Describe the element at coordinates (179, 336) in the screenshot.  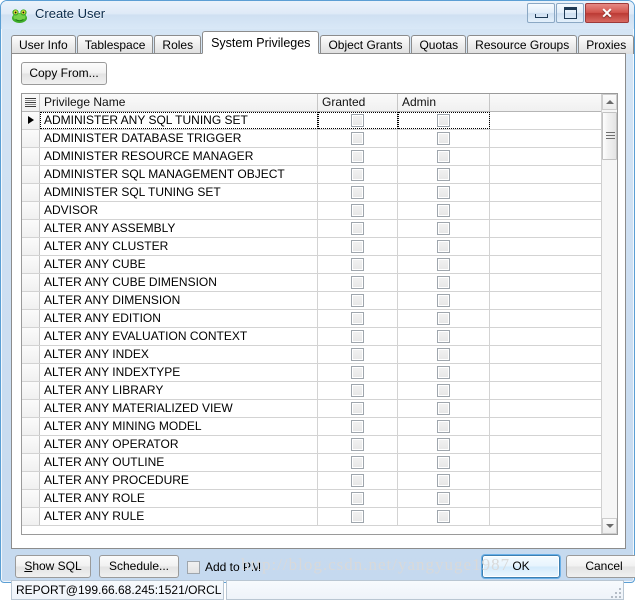
I see `cell-privilege-name: ALTER ANY EVALUATION CONTEXT` at that location.